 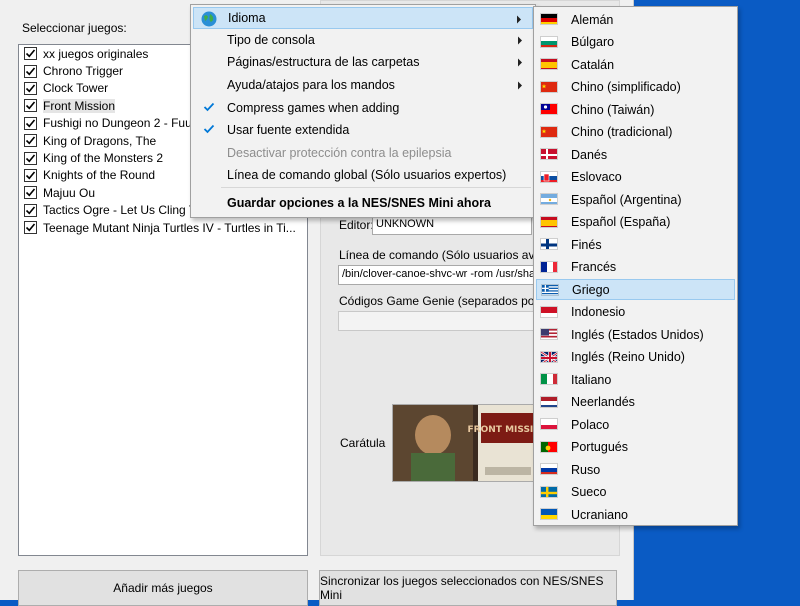 I want to click on language-item-danes: Danés, so click(x=635, y=154).